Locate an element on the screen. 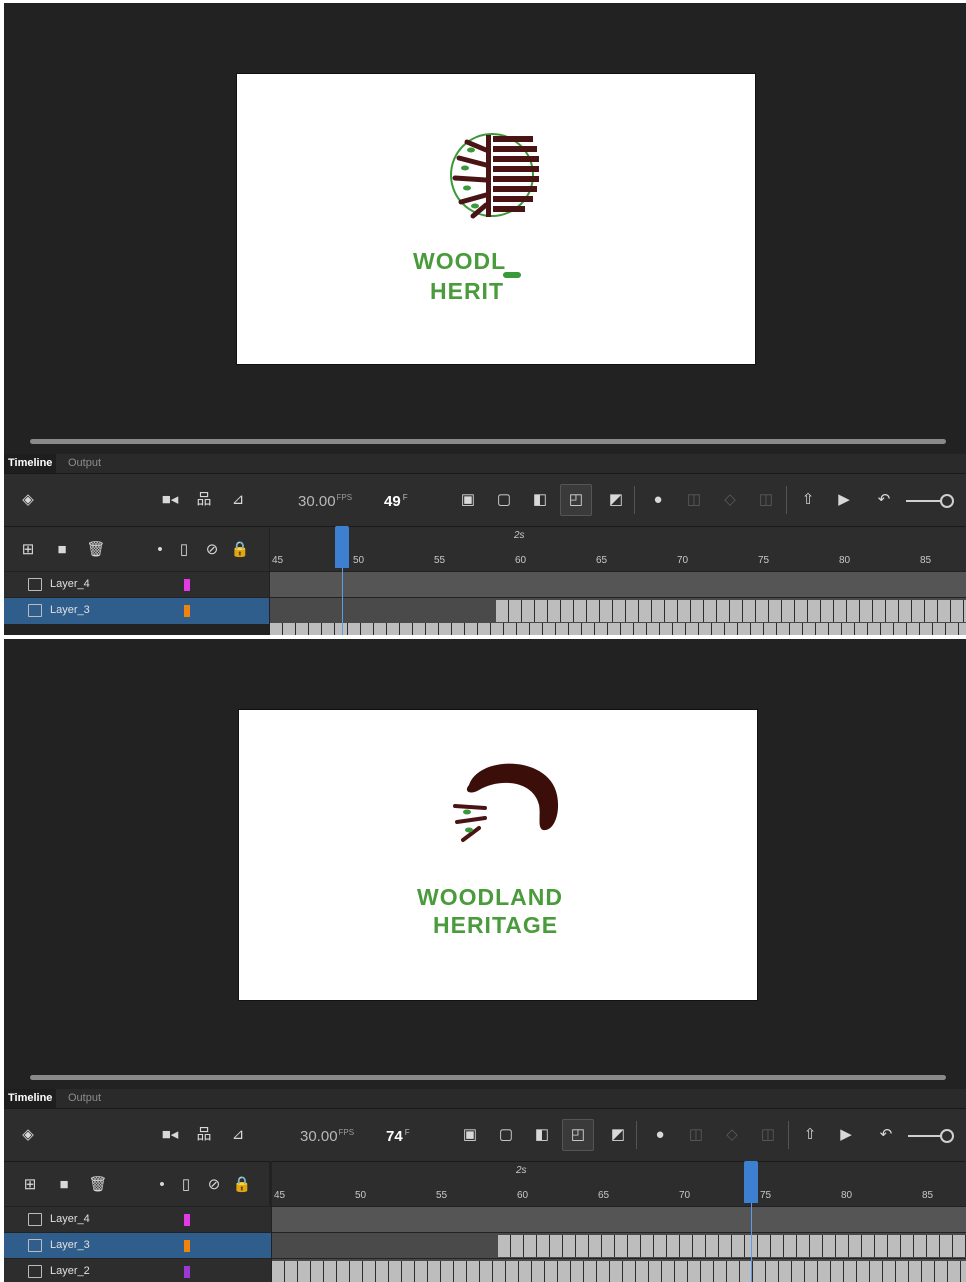 This screenshot has height=1282, width=966. stage-canvas: WOODL HERIT is located at coordinates (496, 219).